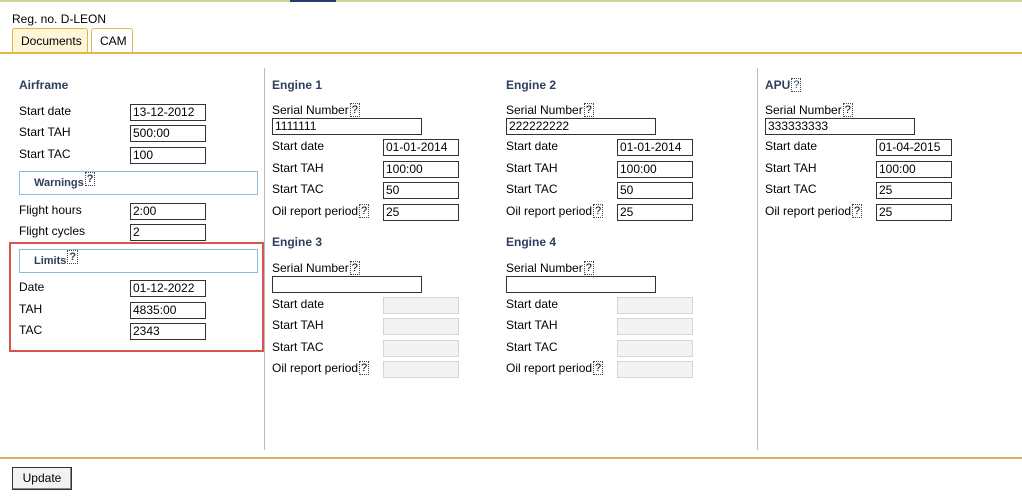  Describe the element at coordinates (354, 110) in the screenshot. I see `engine1-serial-help-icon: ?` at that location.